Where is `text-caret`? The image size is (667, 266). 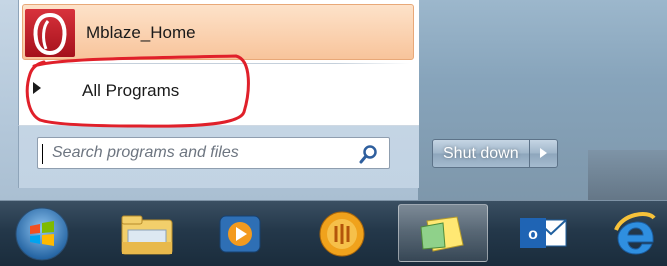
text-caret is located at coordinates (42, 154).